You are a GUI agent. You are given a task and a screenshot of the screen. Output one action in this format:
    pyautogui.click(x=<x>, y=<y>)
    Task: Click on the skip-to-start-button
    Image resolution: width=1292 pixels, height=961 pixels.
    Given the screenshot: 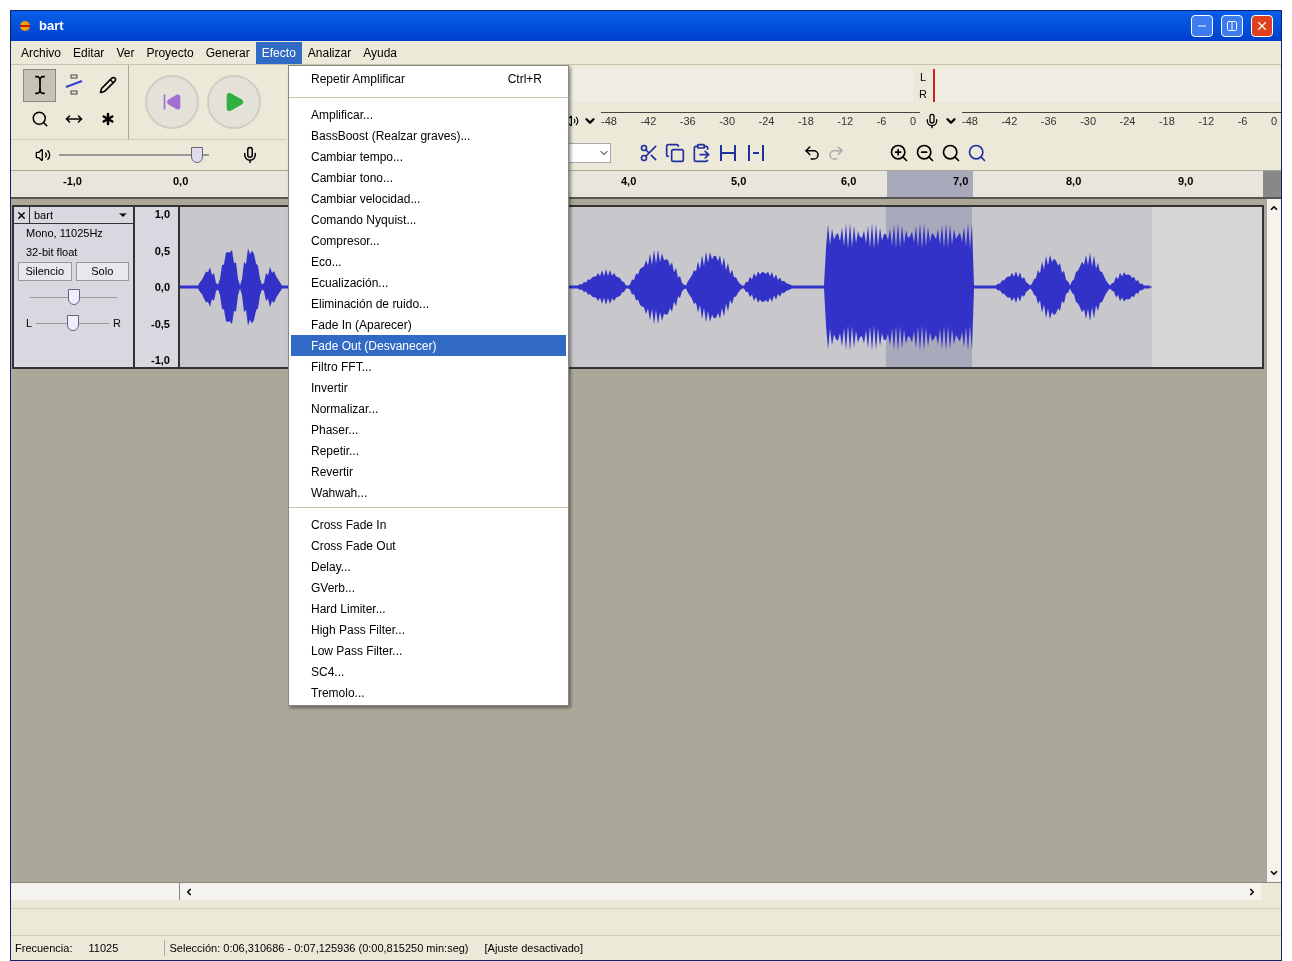 What is the action you would take?
    pyautogui.click(x=172, y=102)
    